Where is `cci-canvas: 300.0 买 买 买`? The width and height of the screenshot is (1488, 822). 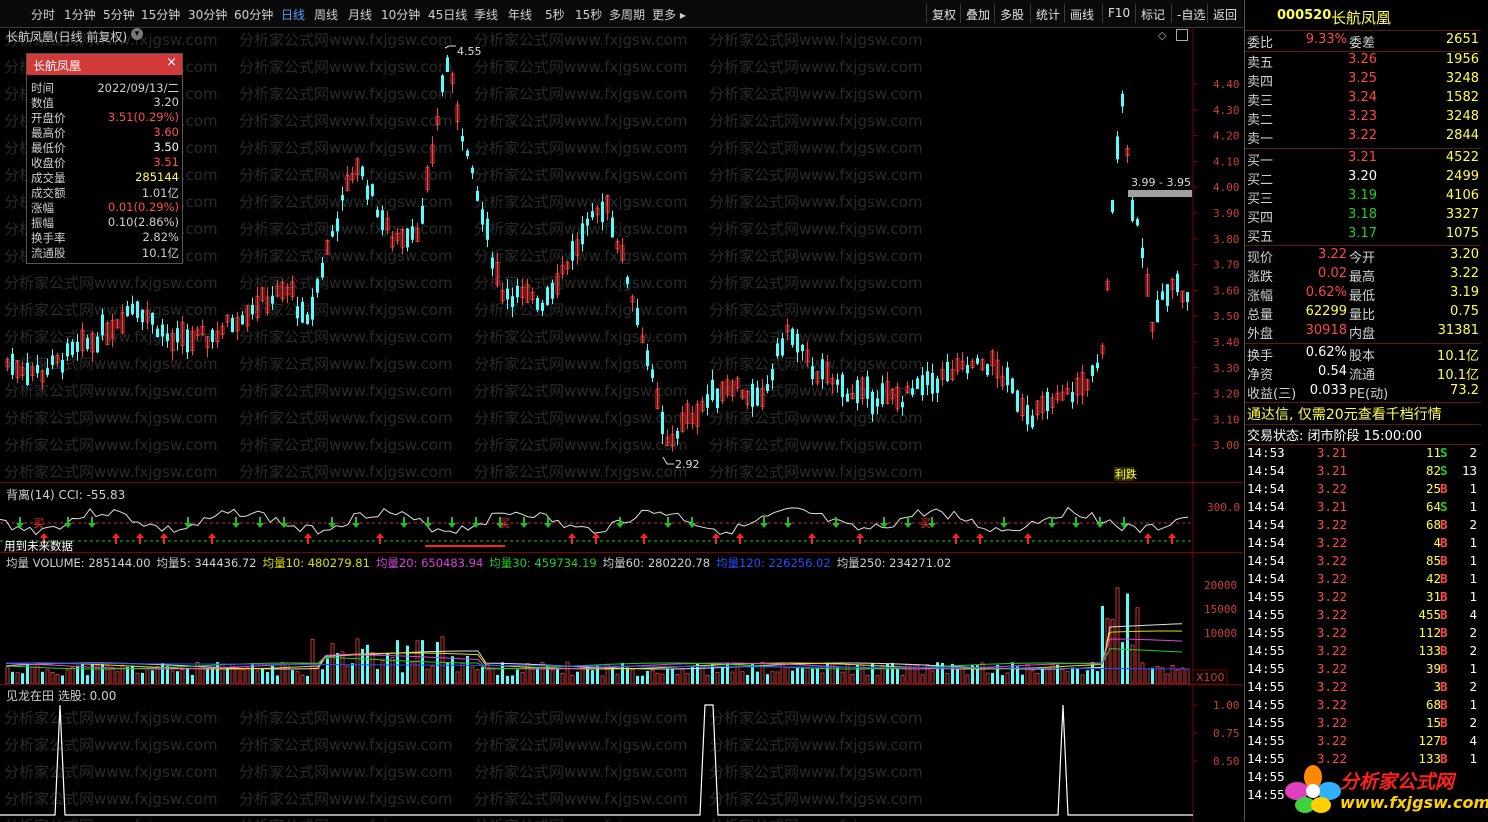 cci-canvas: 300.0 买 买 买 is located at coordinates (621, 518).